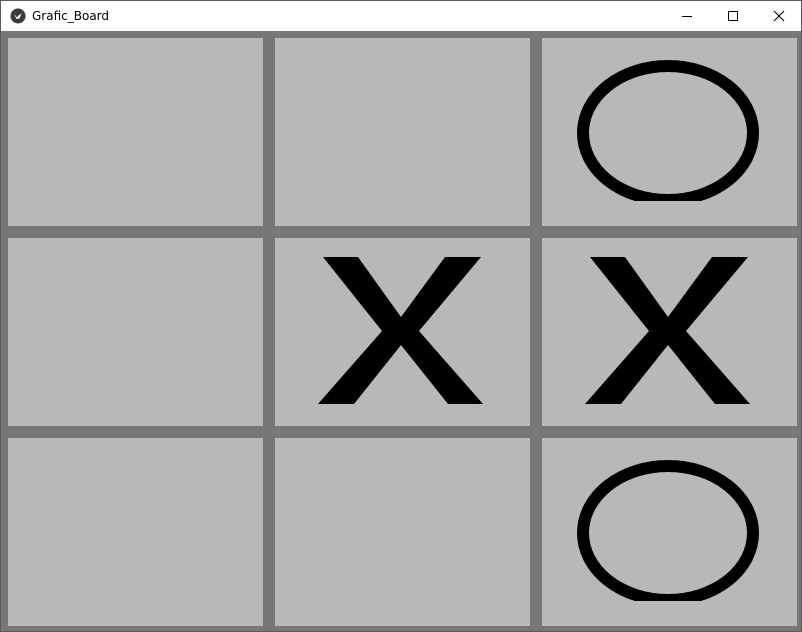 The height and width of the screenshot is (632, 802). I want to click on board-cell-r3c3, so click(669, 532).